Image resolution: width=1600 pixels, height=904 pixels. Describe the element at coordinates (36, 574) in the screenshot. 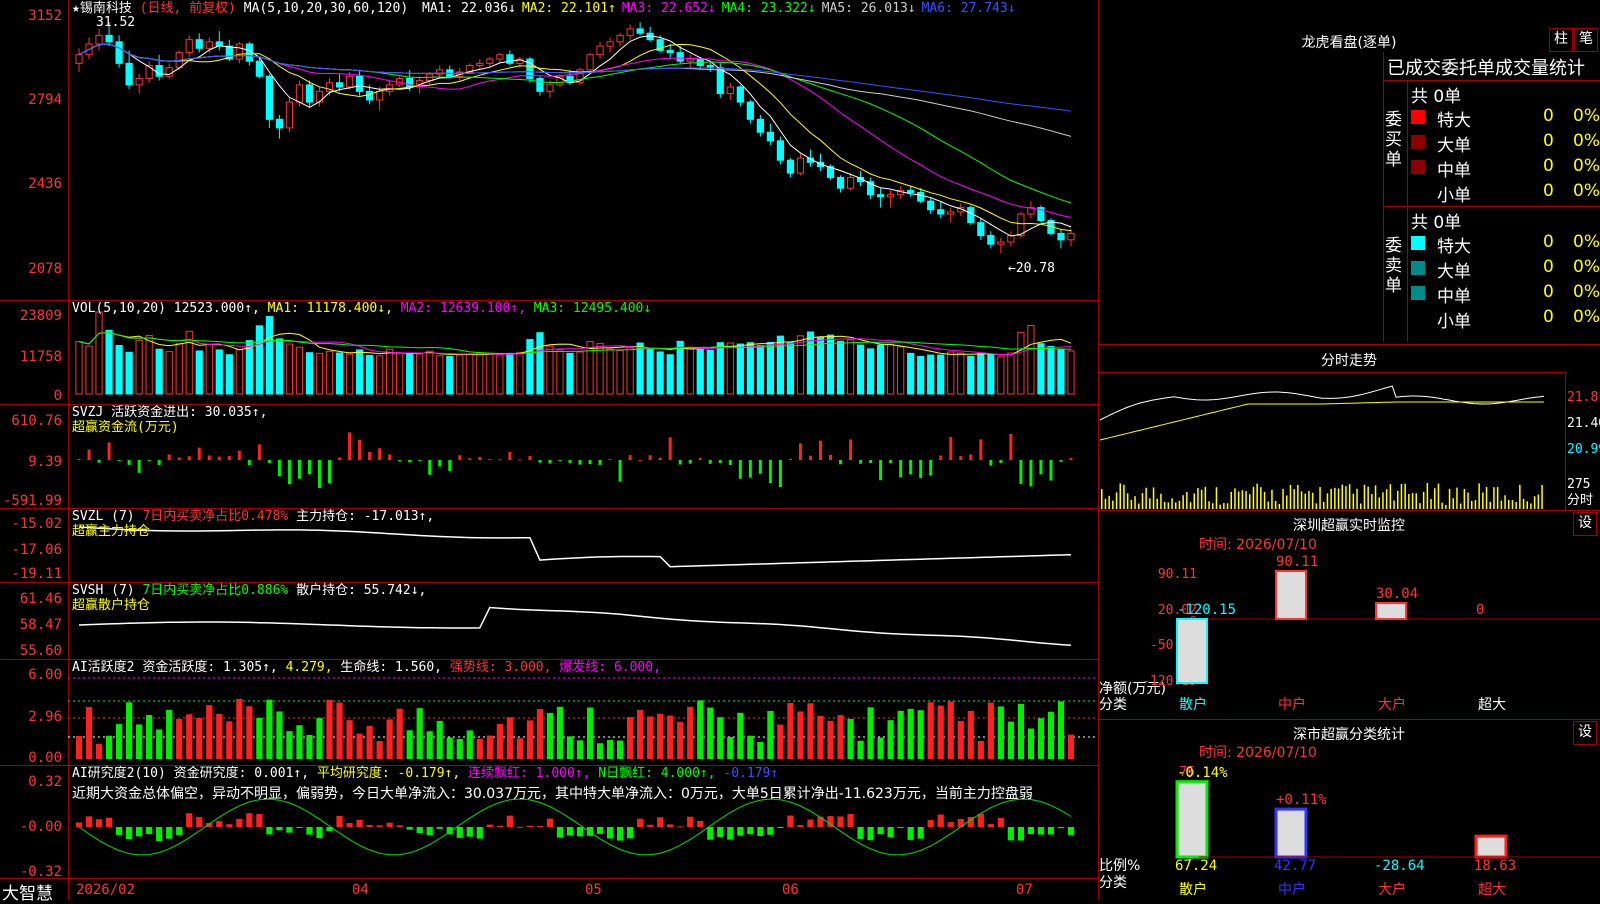

I see `svzl-axis-label: -19.11` at that location.